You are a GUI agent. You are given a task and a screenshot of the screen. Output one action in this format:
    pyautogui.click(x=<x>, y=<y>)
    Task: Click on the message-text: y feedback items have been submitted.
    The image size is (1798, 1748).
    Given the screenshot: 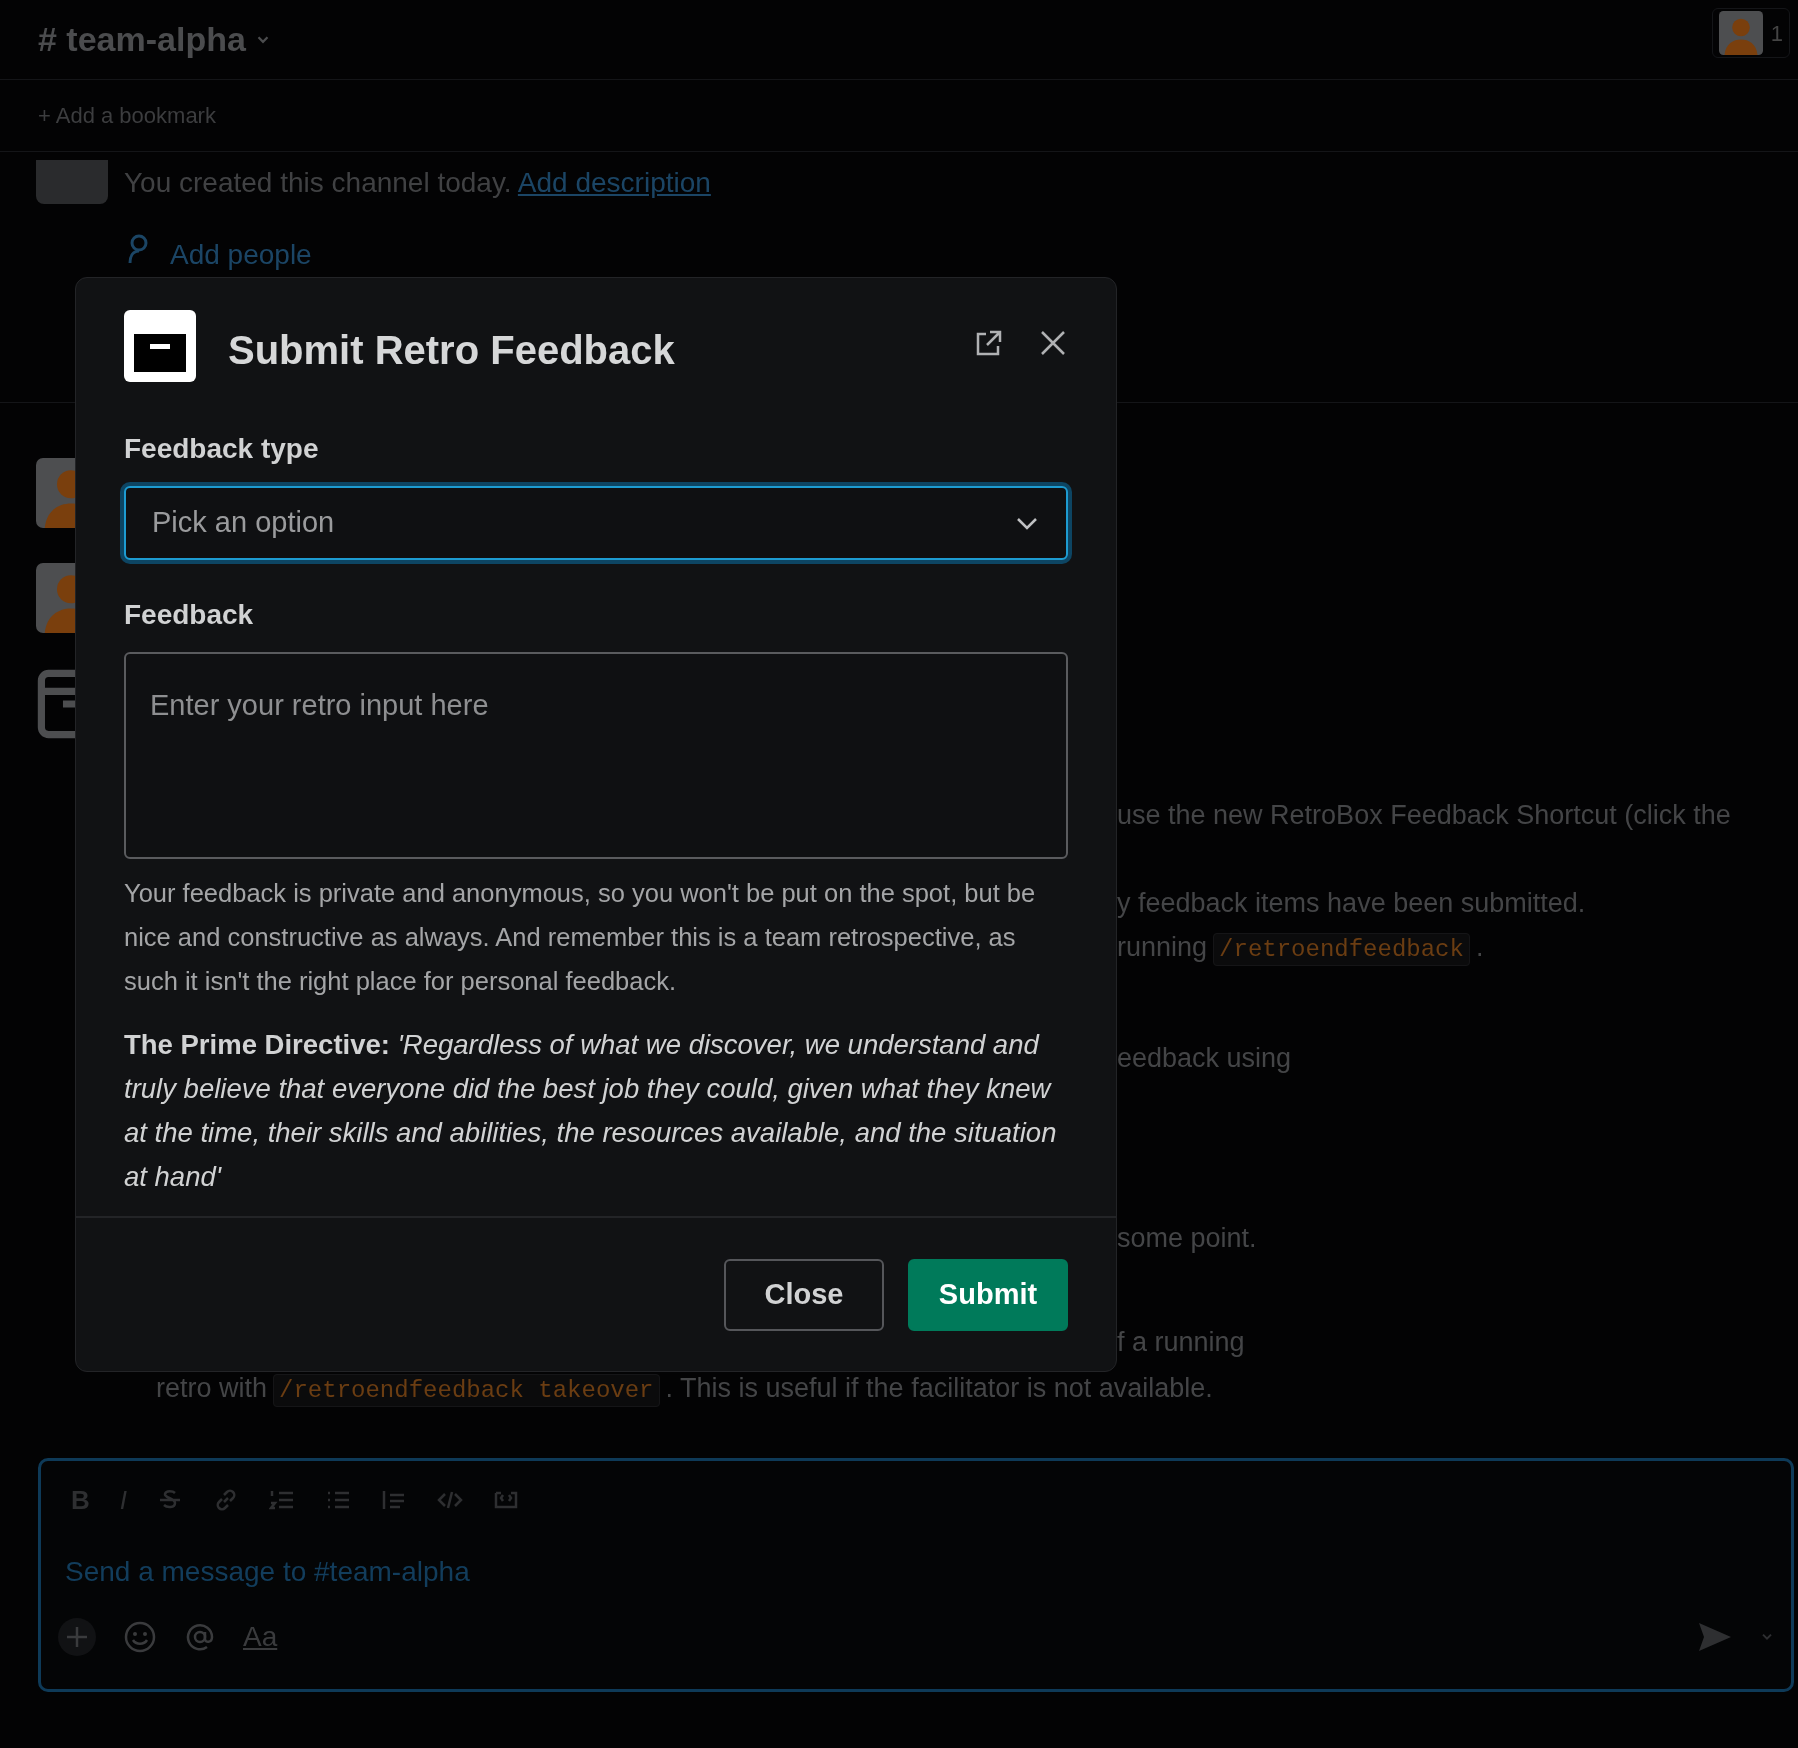 What is the action you would take?
    pyautogui.click(x=1351, y=903)
    